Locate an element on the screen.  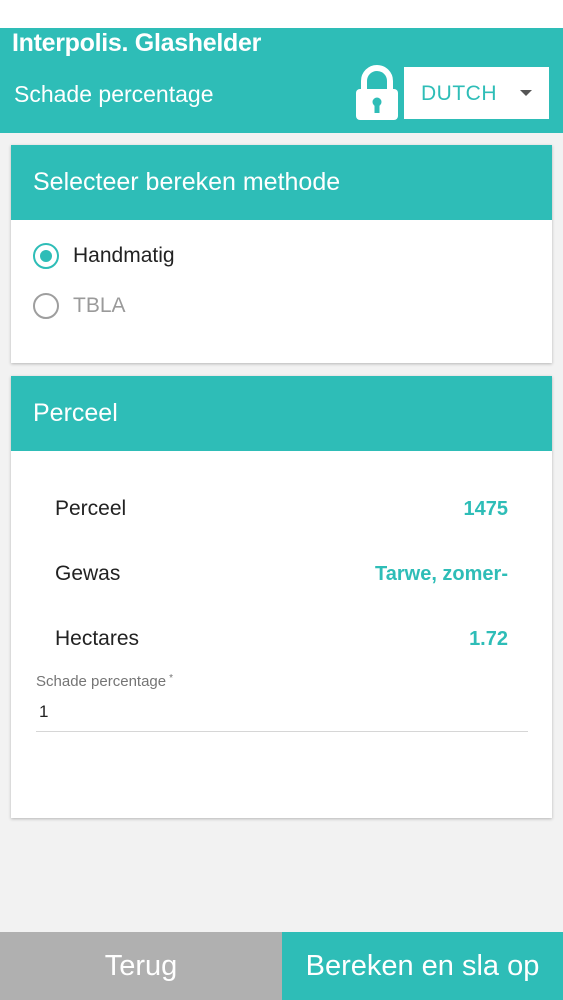
radio-label: TBLA is located at coordinates (99, 305).